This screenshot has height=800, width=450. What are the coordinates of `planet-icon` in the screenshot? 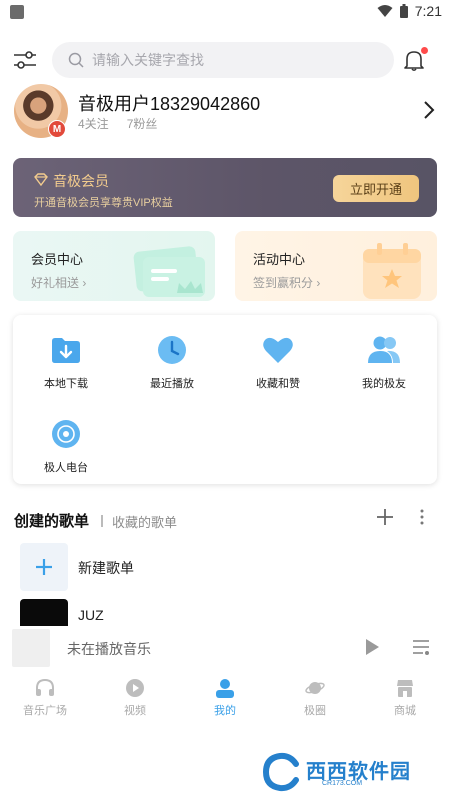 It's located at (315, 688).